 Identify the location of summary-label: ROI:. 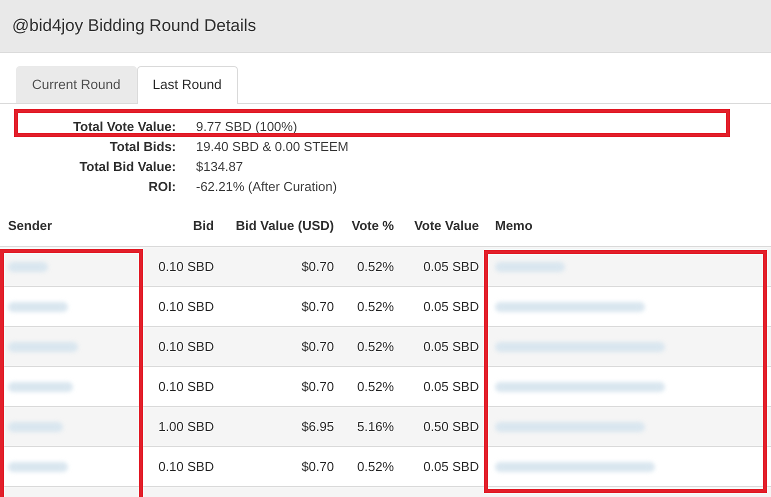
(162, 187).